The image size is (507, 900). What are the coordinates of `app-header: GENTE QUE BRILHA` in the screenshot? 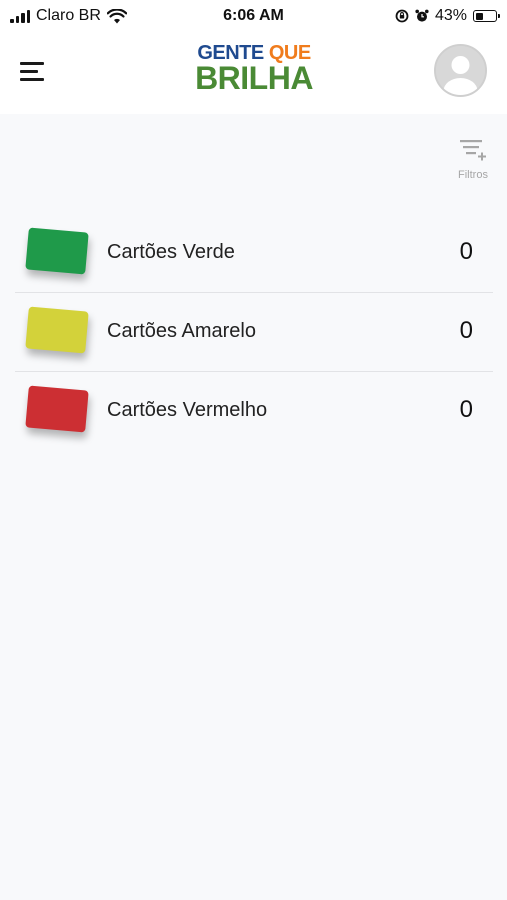 It's located at (253, 74).